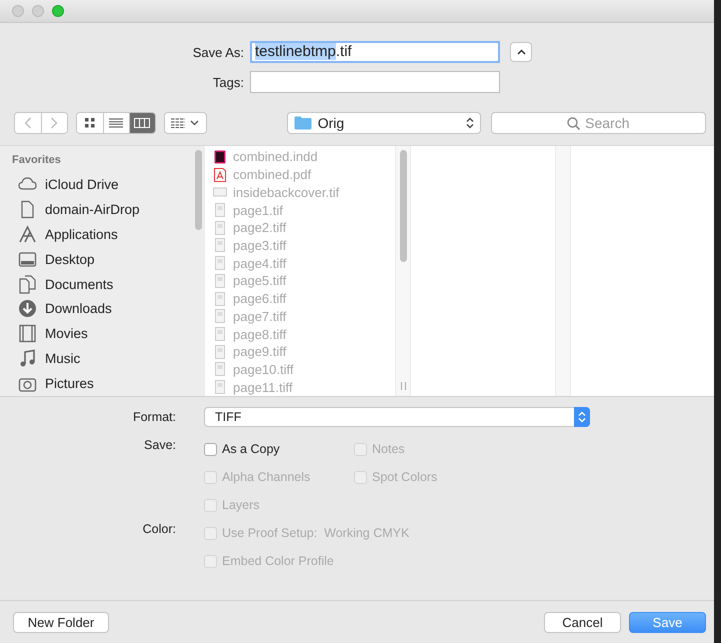  I want to click on list-icon, so click(116, 123).